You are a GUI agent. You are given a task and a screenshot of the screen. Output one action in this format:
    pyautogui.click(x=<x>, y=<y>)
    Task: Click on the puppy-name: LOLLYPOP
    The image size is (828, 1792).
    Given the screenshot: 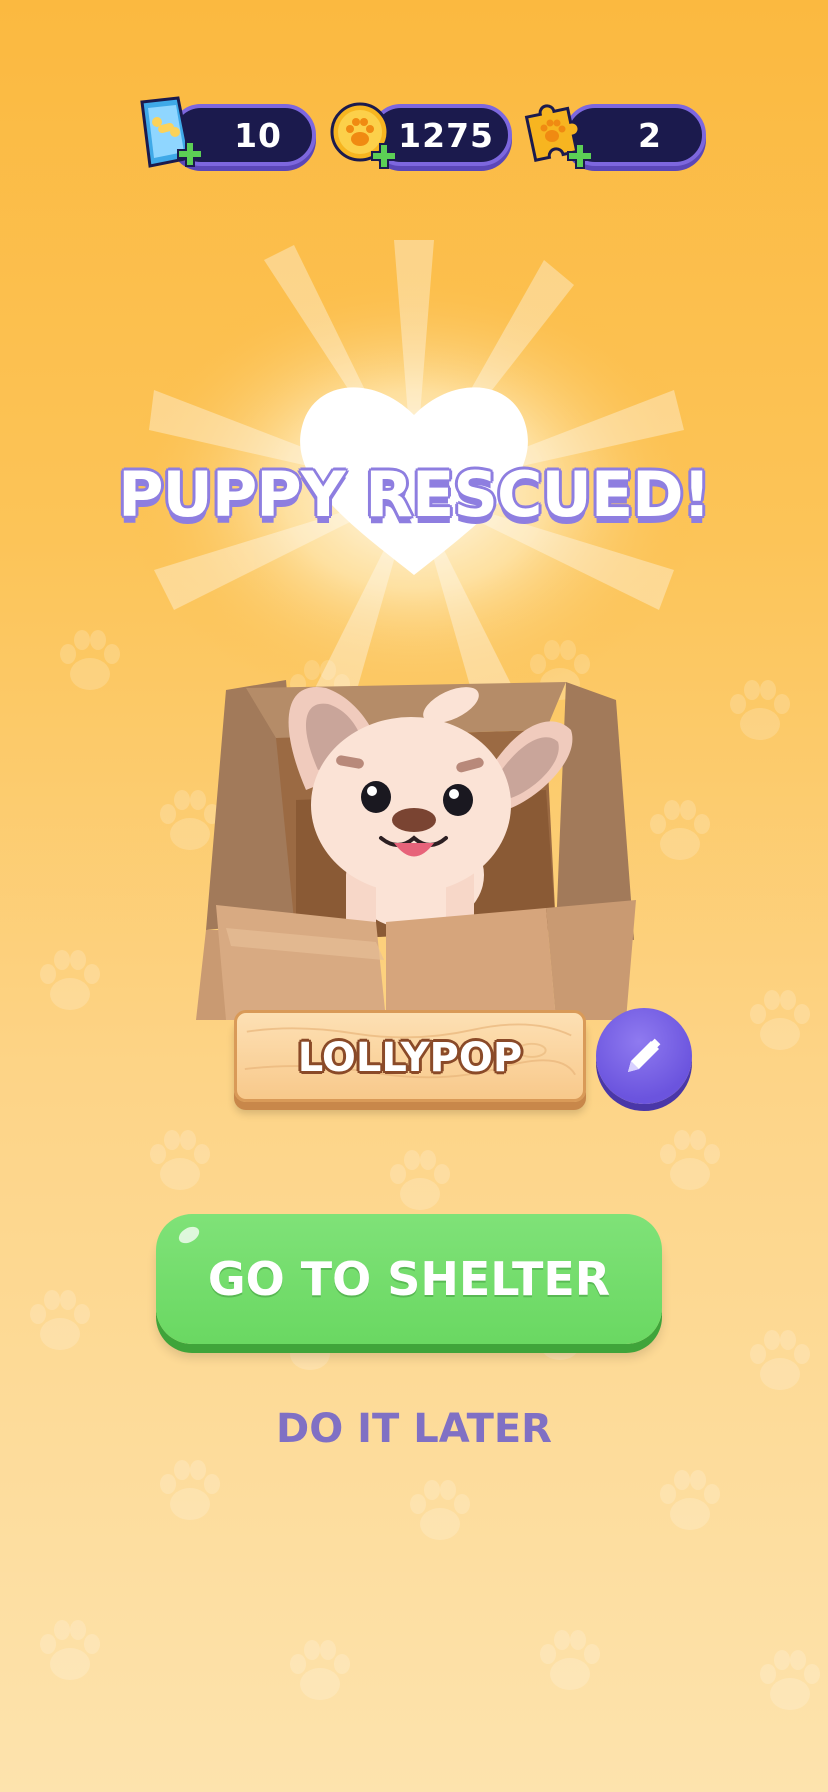 What is the action you would take?
    pyautogui.click(x=410, y=1058)
    